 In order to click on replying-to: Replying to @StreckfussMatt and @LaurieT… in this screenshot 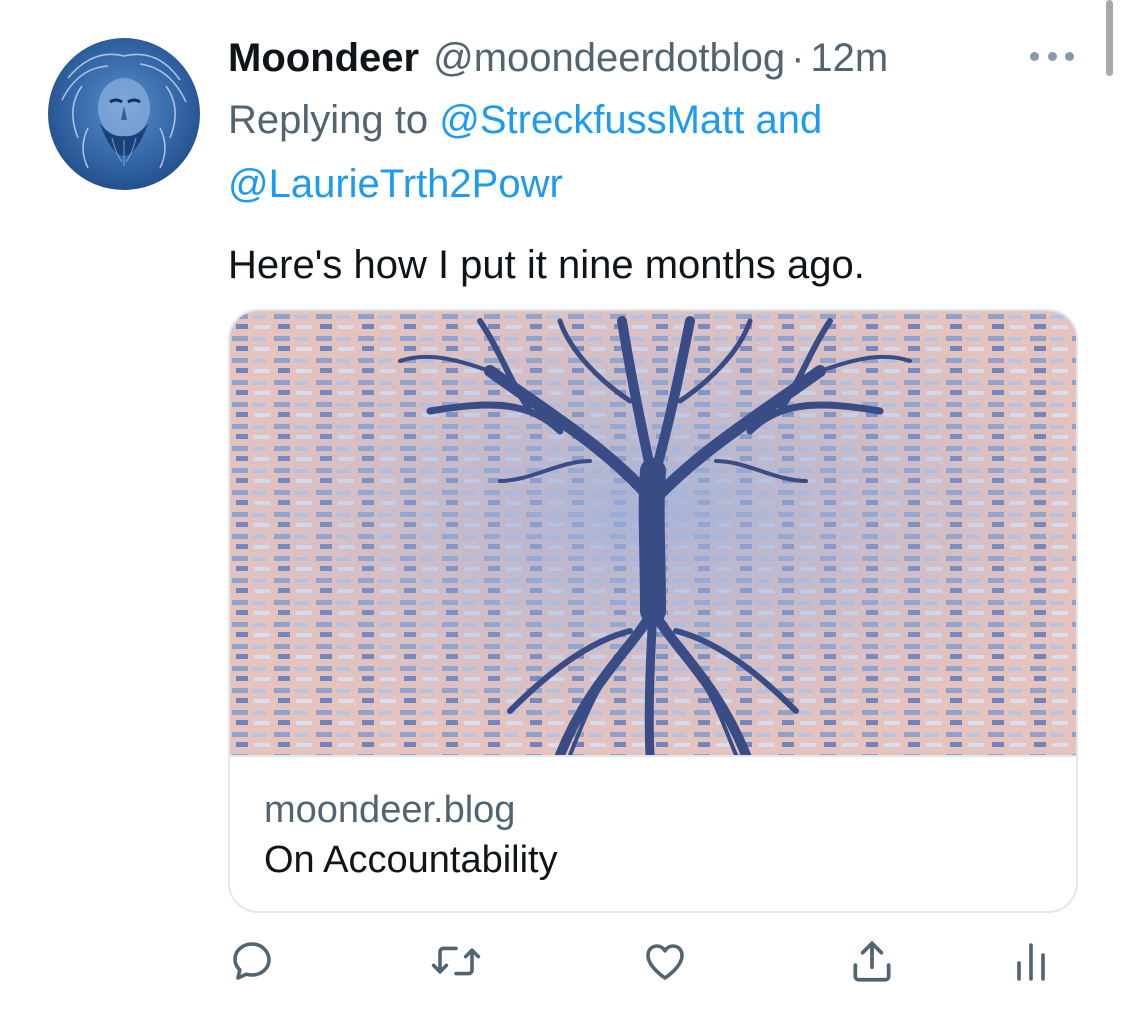, I will do `click(628, 152)`.